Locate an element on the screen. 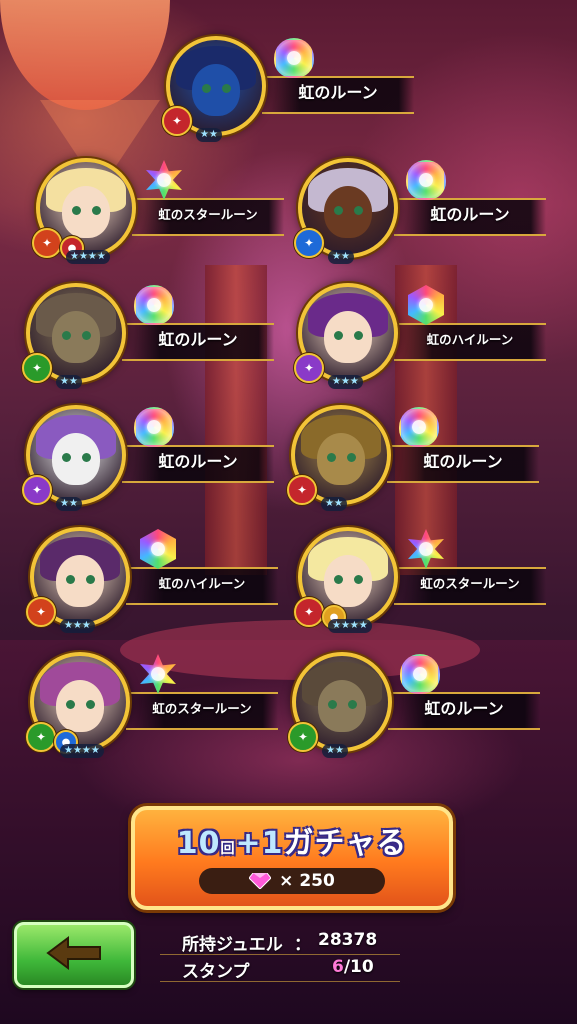 Image resolution: width=577 pixels, height=1024 pixels. gacha-action: ガチャる is located at coordinates (345, 843).